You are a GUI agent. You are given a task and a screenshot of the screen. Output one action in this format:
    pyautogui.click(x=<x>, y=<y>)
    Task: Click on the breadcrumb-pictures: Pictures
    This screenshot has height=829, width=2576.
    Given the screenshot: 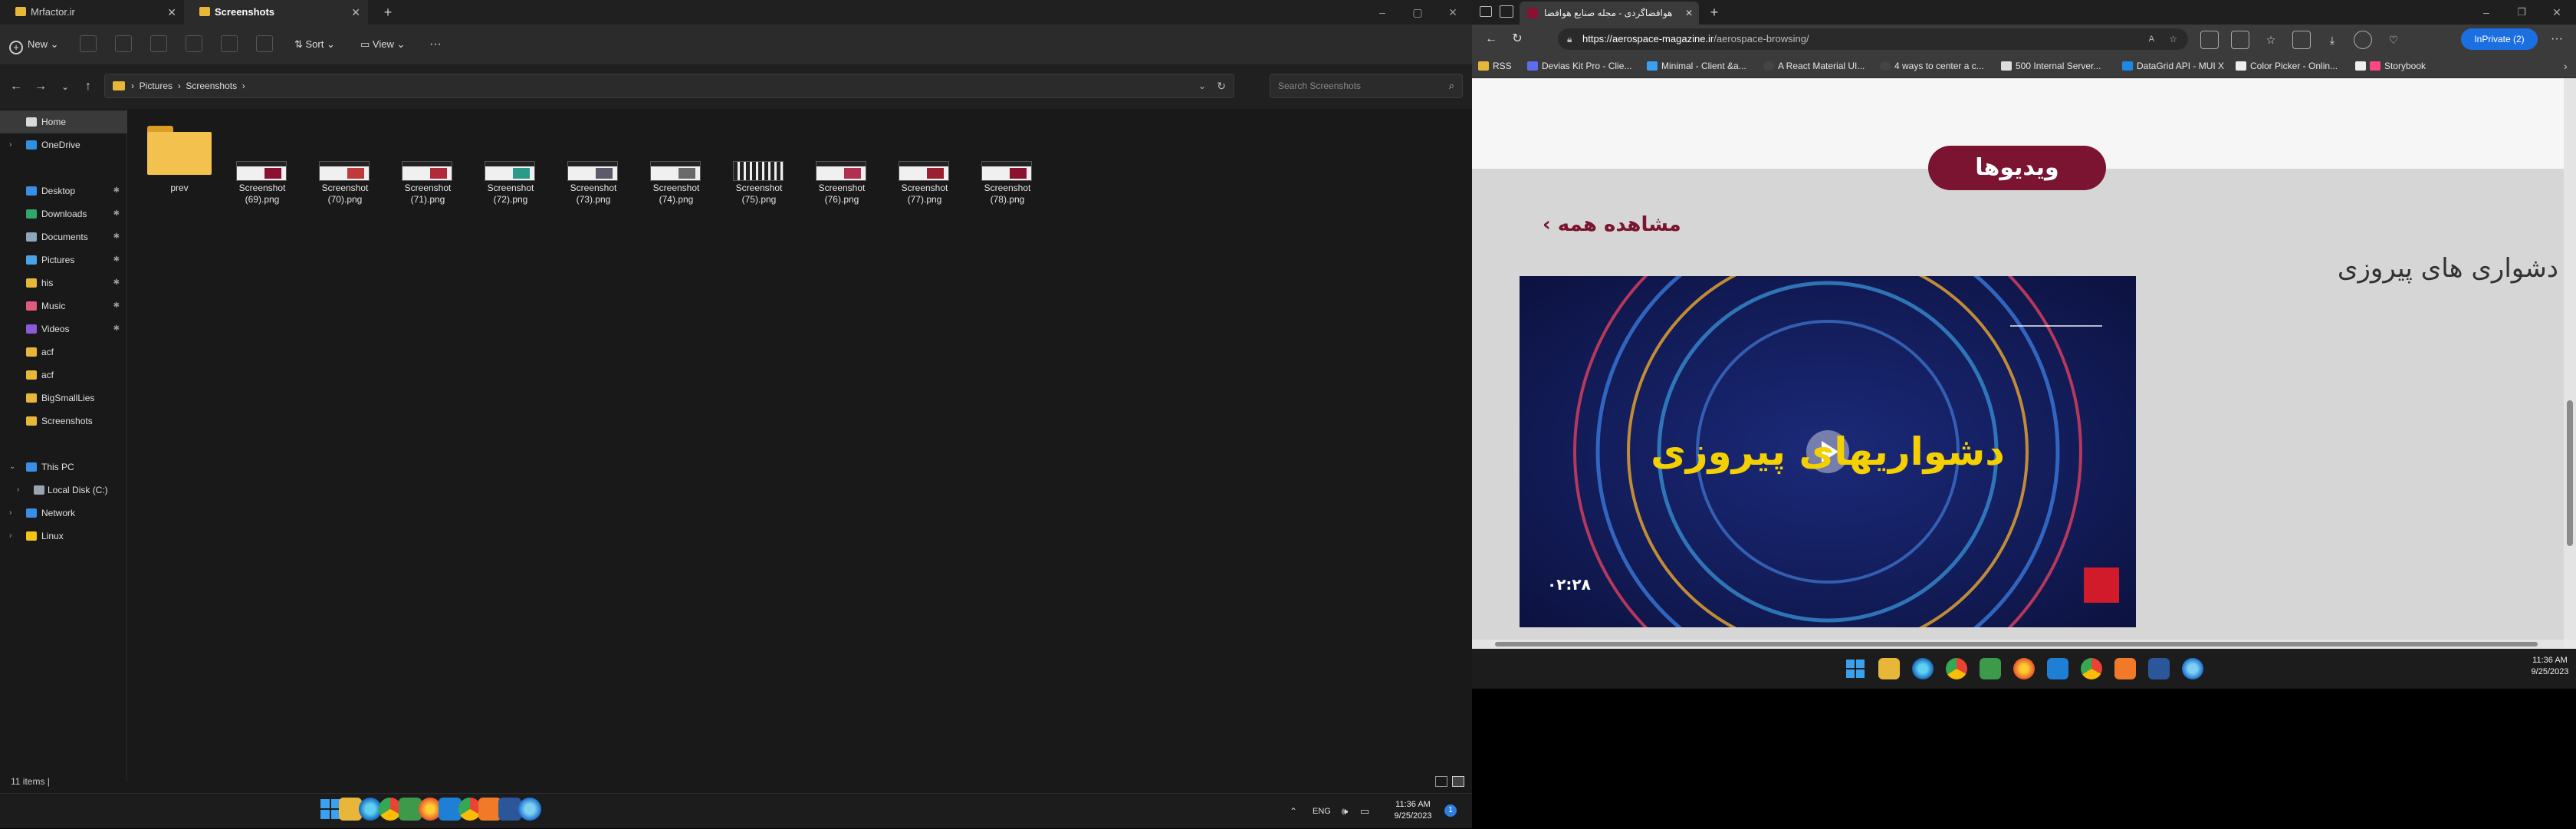 What is the action you would take?
    pyautogui.click(x=156, y=86)
    